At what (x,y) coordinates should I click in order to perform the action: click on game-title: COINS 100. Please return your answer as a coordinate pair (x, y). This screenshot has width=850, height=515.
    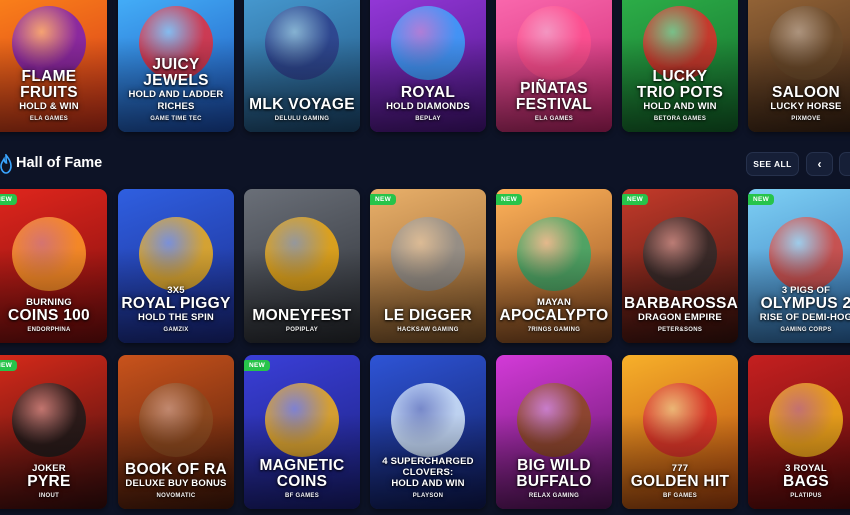
    Looking at the image, I should click on (49, 315).